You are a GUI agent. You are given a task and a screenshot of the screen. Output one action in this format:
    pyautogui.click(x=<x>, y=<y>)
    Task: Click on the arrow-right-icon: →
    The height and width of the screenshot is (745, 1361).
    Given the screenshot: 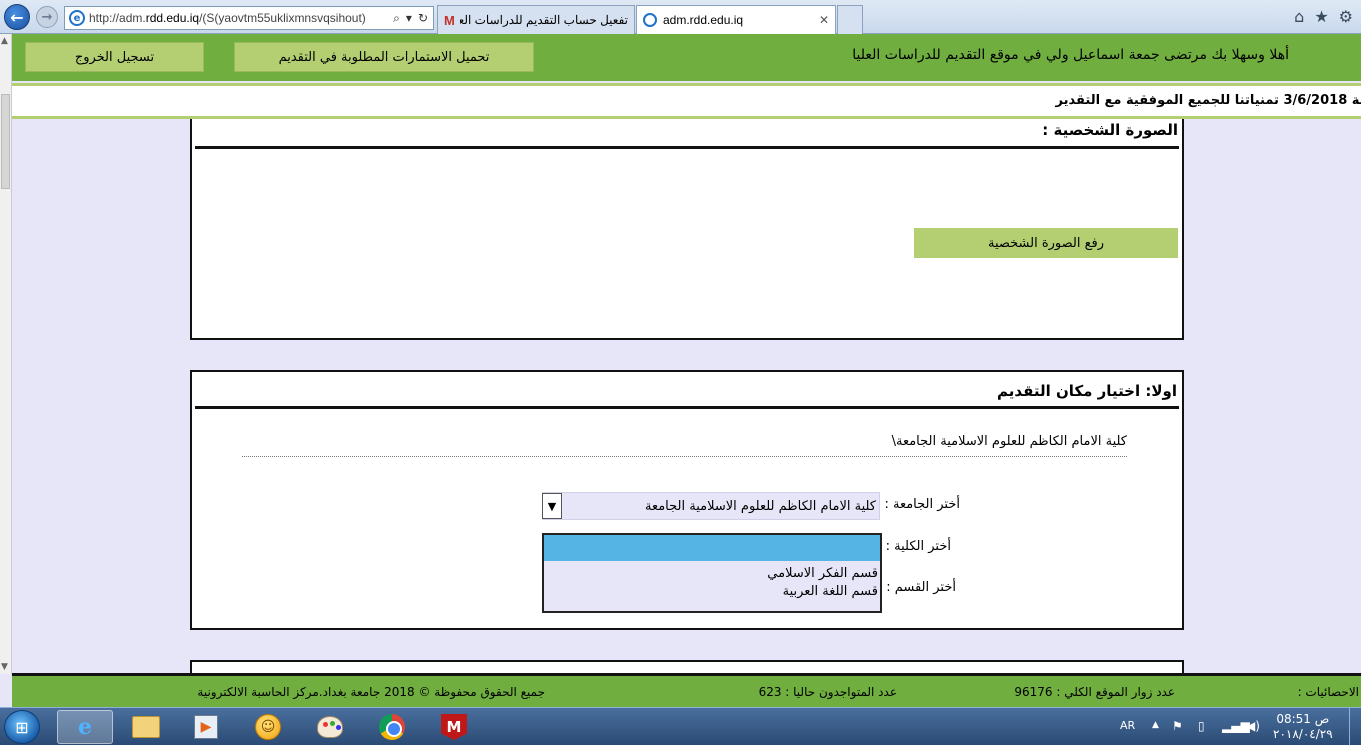 What is the action you would take?
    pyautogui.click(x=47, y=17)
    